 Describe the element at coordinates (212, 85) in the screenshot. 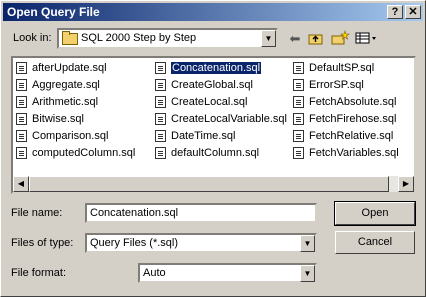

I see `file-name: CreateGlobal.sql` at that location.